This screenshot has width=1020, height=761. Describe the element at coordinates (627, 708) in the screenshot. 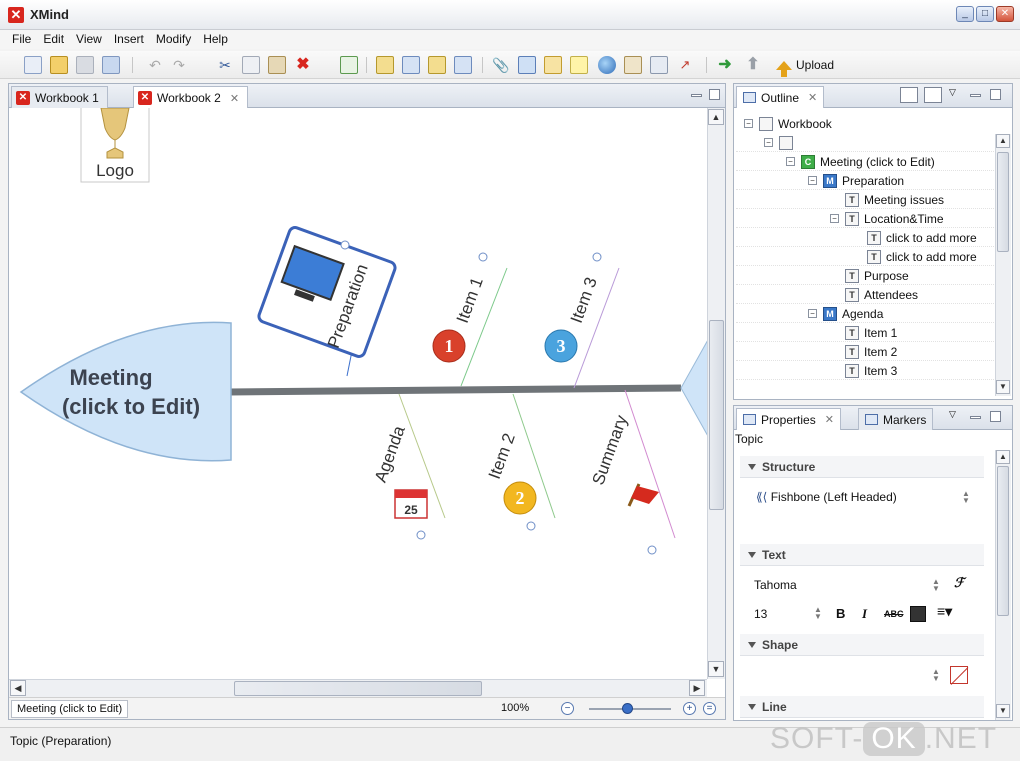

I see `zoom-slider-handle` at that location.